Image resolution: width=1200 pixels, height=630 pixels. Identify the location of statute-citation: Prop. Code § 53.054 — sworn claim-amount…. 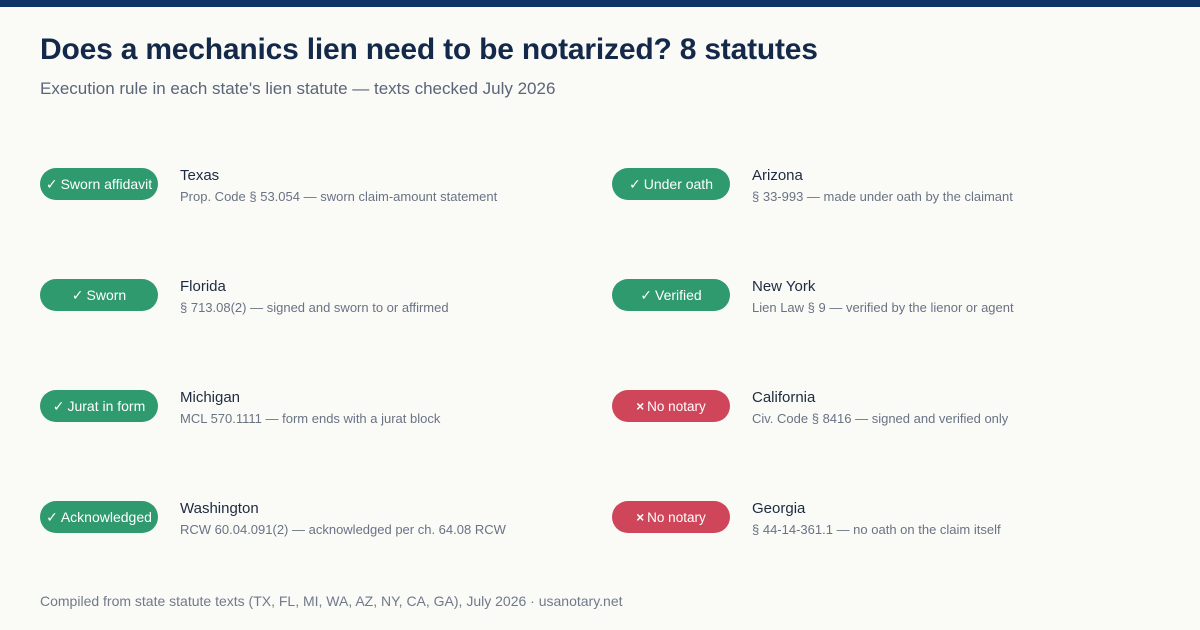
(339, 196).